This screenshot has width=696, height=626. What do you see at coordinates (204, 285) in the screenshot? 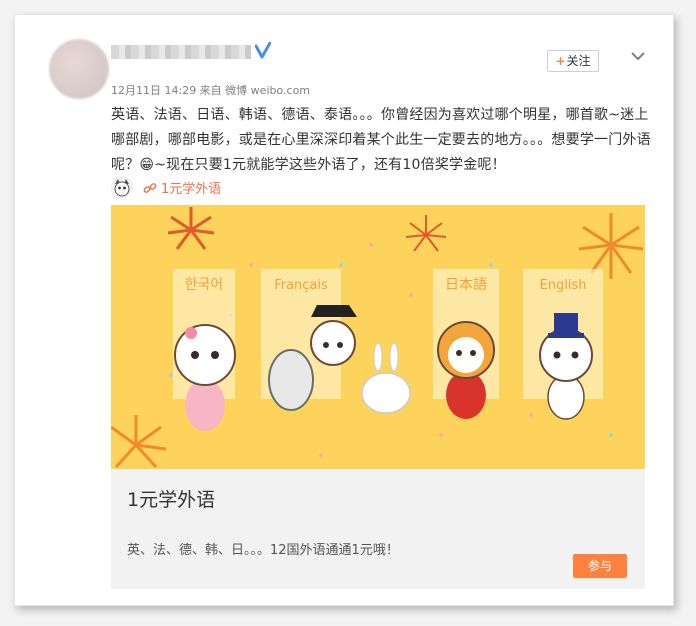
I see `lang-label-korean: 한국어` at bounding box center [204, 285].